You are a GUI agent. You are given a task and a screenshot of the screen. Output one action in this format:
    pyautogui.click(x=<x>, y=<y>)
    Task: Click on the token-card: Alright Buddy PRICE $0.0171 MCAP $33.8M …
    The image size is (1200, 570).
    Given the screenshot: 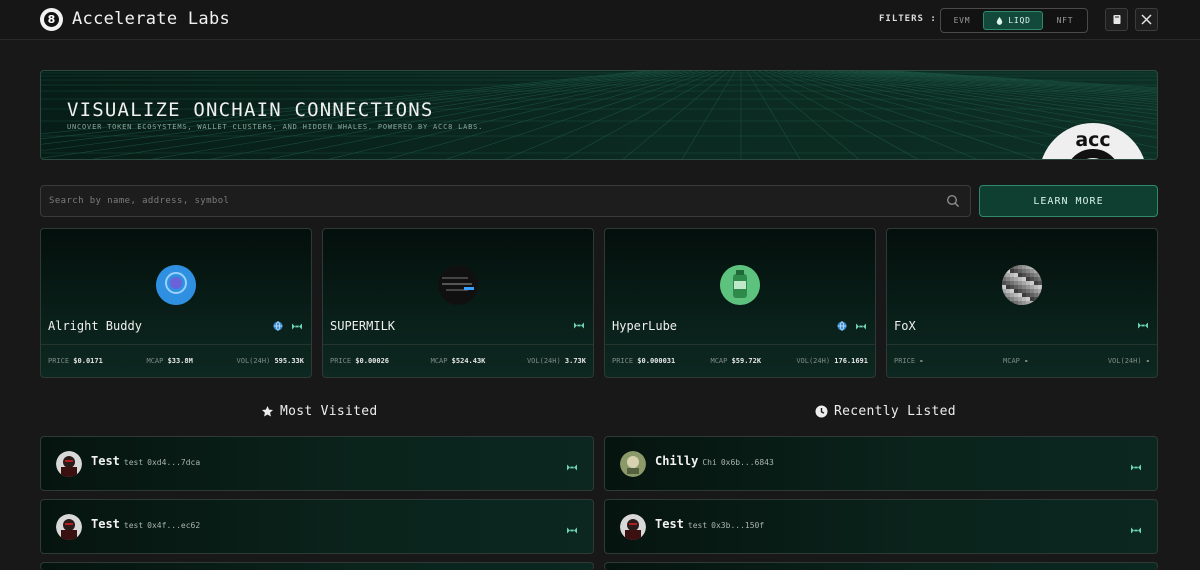 What is the action you would take?
    pyautogui.click(x=176, y=303)
    